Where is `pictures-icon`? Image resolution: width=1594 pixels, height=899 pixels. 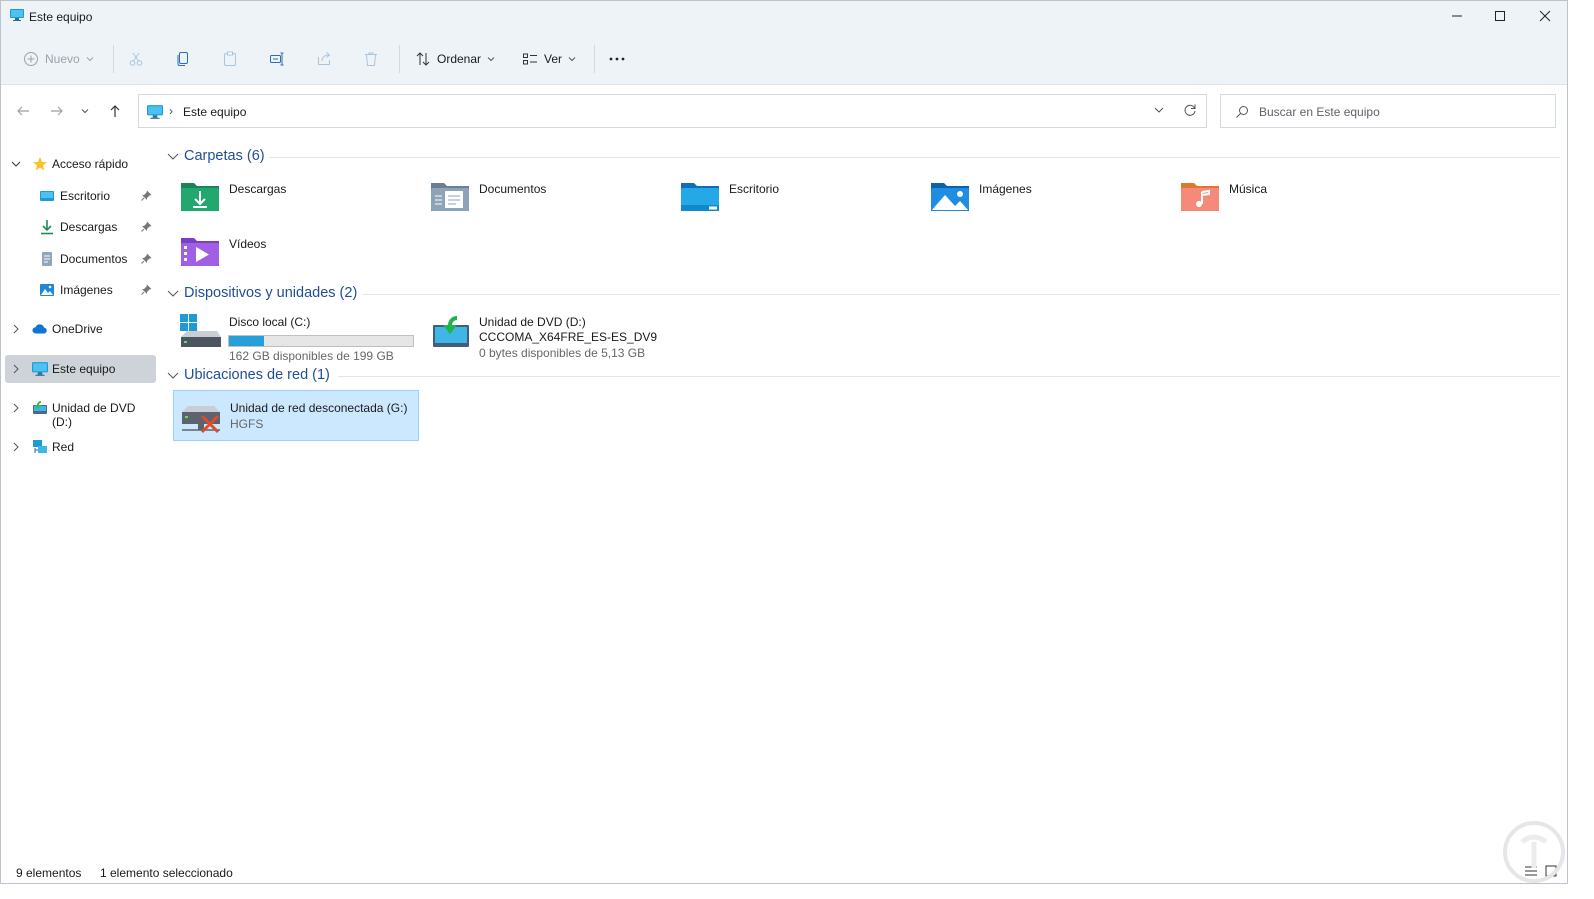 pictures-icon is located at coordinates (47, 290).